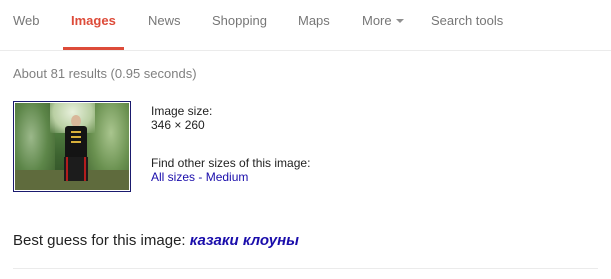  What do you see at coordinates (178, 125) in the screenshot?
I see `image-size-value: 346 × 260` at bounding box center [178, 125].